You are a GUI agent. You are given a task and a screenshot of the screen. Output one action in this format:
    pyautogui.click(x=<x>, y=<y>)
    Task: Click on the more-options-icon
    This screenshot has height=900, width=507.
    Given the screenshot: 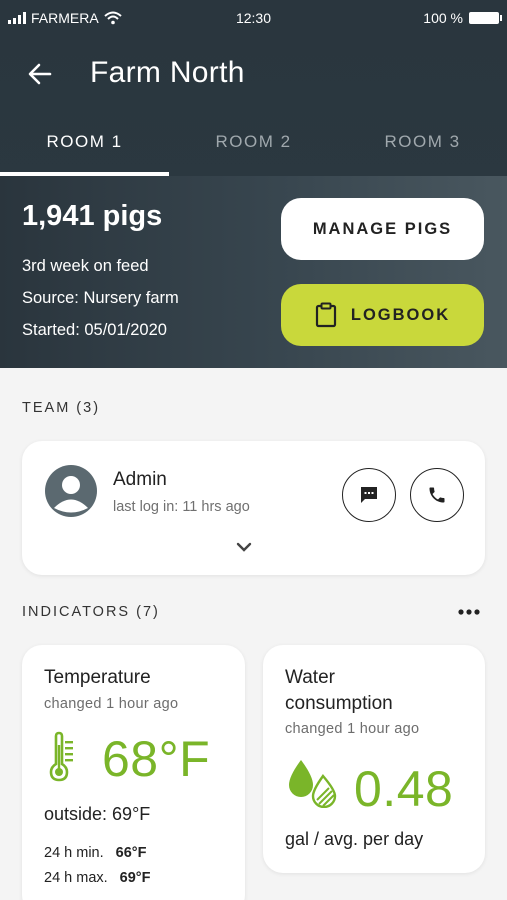 What is the action you would take?
    pyautogui.click(x=469, y=612)
    